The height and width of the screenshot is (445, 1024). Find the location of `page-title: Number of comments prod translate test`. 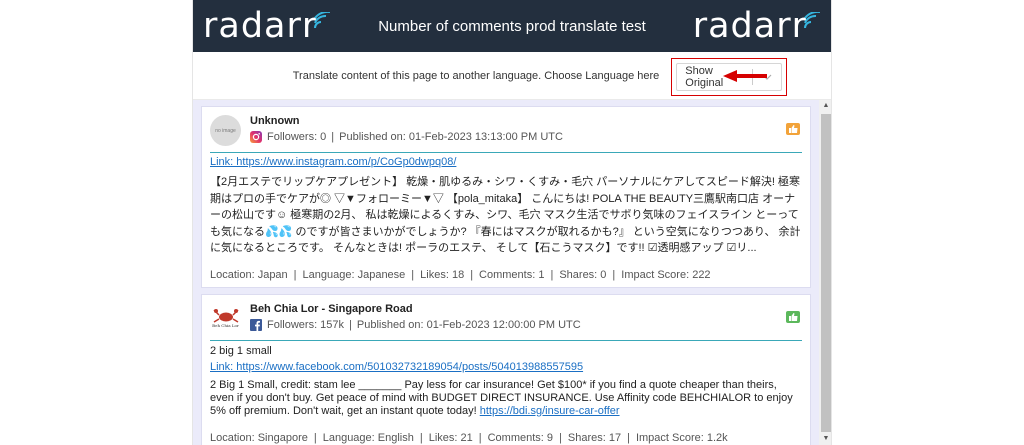

page-title: Number of comments prod translate test is located at coordinates (512, 26).